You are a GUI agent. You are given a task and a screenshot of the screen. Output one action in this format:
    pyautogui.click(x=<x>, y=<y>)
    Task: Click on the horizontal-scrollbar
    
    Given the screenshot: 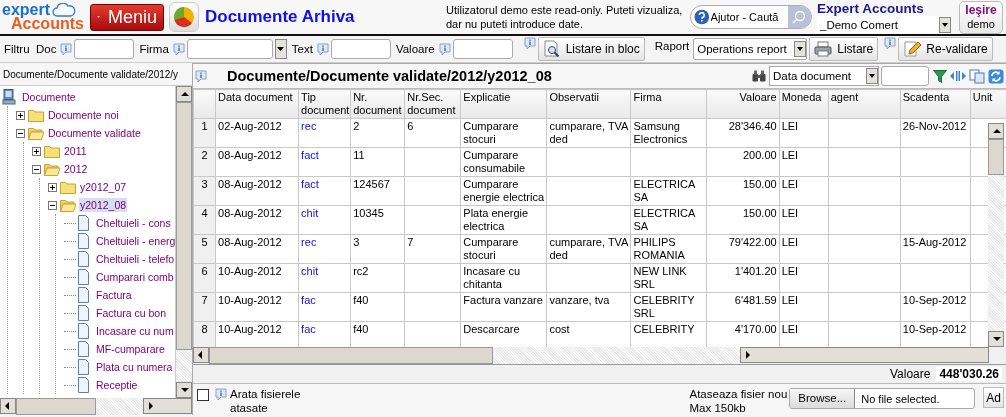 What is the action you would take?
    pyautogui.click(x=96, y=406)
    